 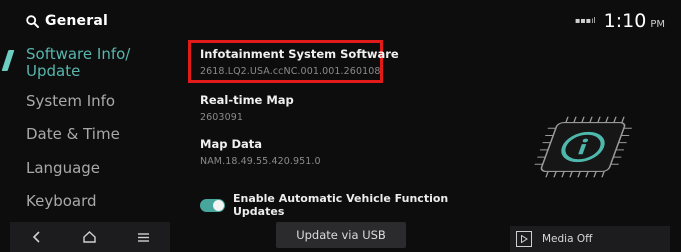 What do you see at coordinates (657, 24) in the screenshot?
I see `clock-ampm: PM` at bounding box center [657, 24].